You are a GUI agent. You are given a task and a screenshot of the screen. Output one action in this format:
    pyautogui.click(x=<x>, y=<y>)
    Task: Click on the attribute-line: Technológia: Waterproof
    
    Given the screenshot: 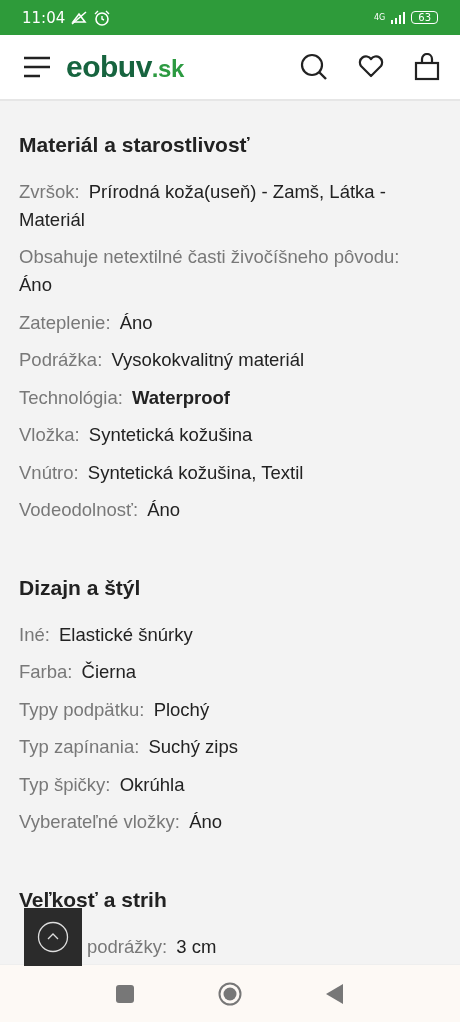 What is the action you would take?
    pyautogui.click(x=125, y=397)
    